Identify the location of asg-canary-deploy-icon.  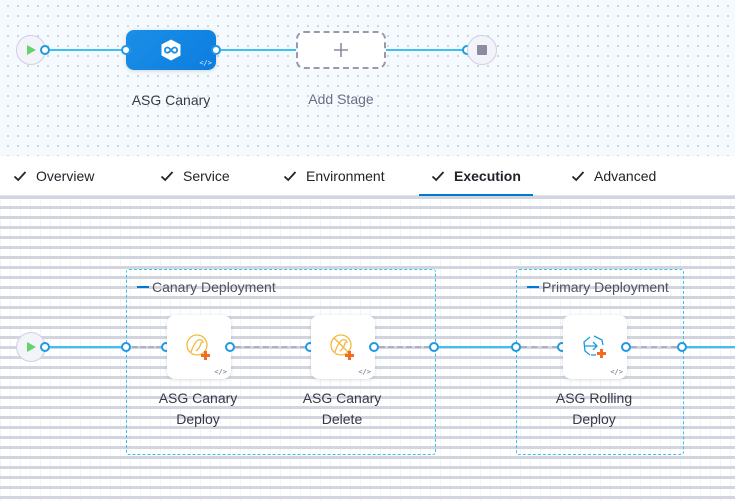
(198, 347).